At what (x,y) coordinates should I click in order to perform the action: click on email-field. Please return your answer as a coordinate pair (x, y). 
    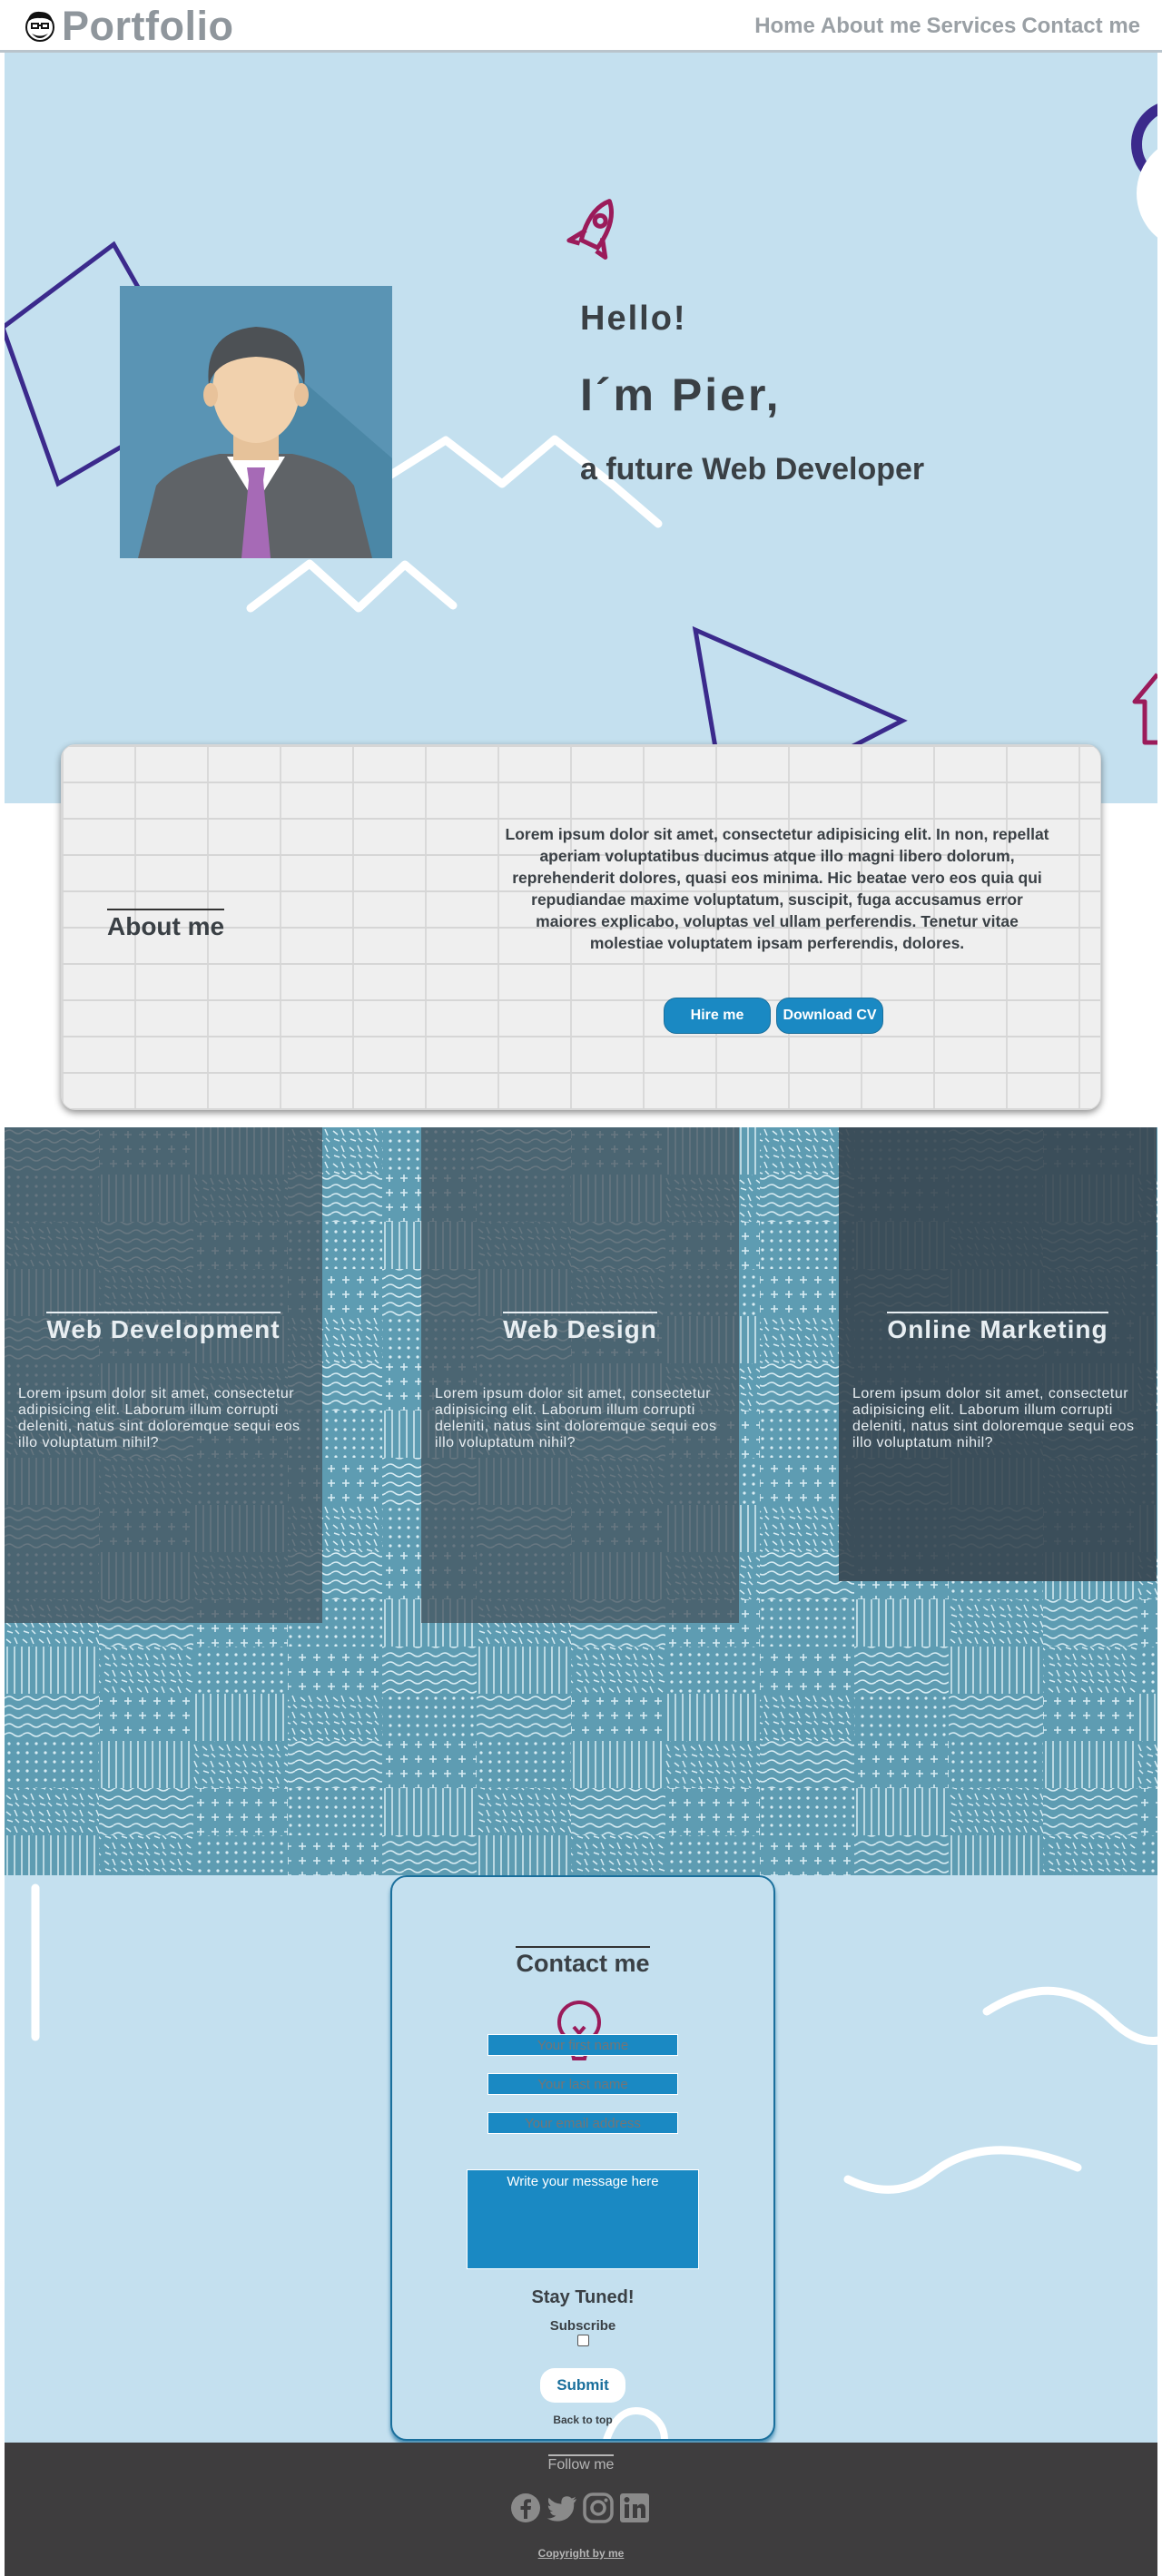
    Looking at the image, I should click on (582, 2123).